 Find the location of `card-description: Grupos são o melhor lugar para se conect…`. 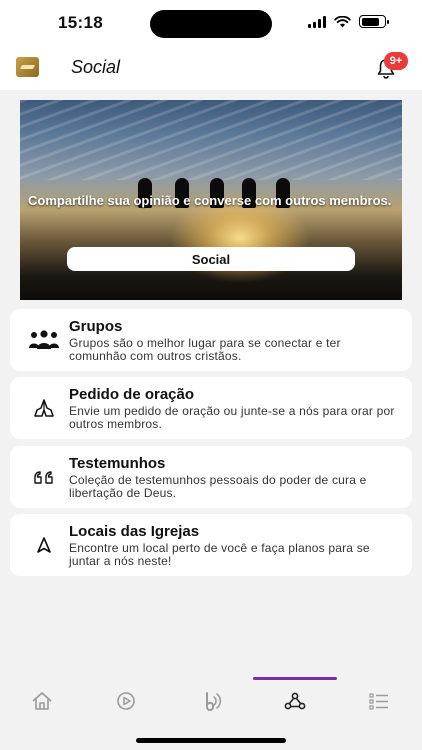

card-description: Grupos são o melhor lugar para se conect… is located at coordinates (205, 349).